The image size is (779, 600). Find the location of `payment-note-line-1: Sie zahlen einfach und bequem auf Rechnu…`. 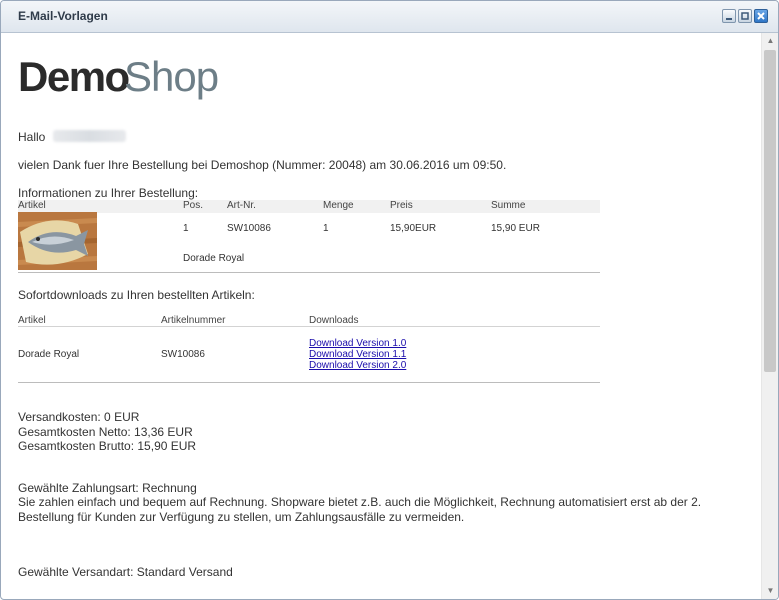

payment-note-line-1: Sie zahlen einfach und bequem auf Rechnu… is located at coordinates (360, 502).